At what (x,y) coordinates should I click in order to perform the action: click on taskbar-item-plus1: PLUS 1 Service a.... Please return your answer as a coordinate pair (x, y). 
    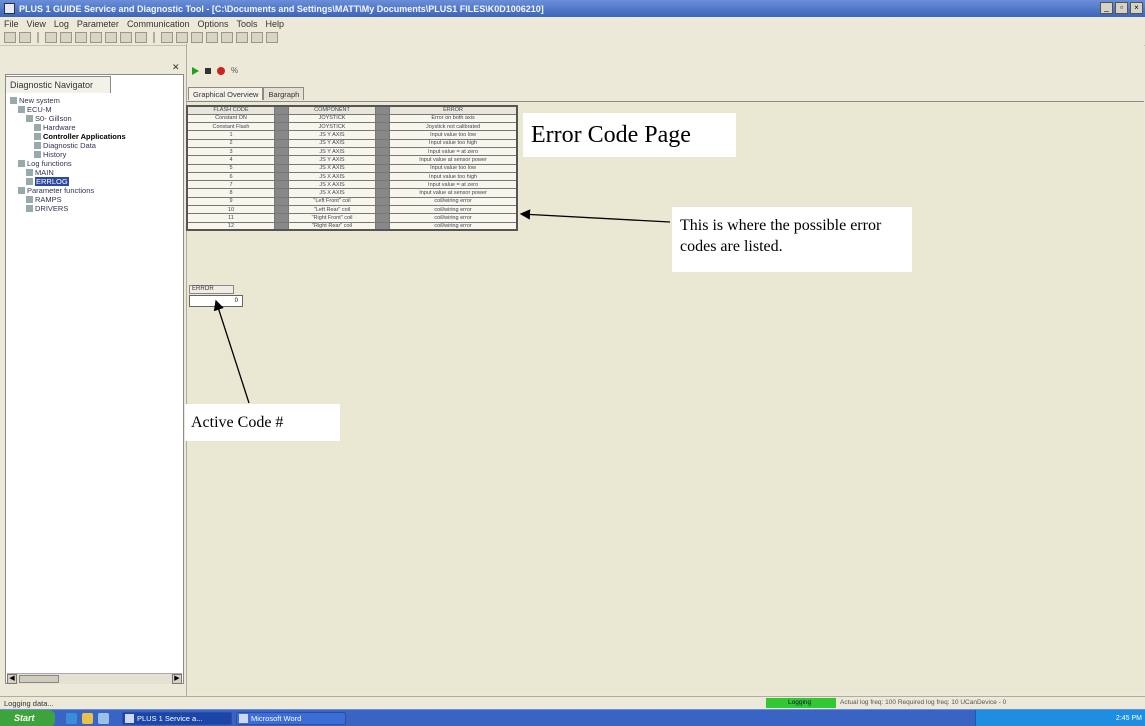
    Looking at the image, I should click on (177, 718).